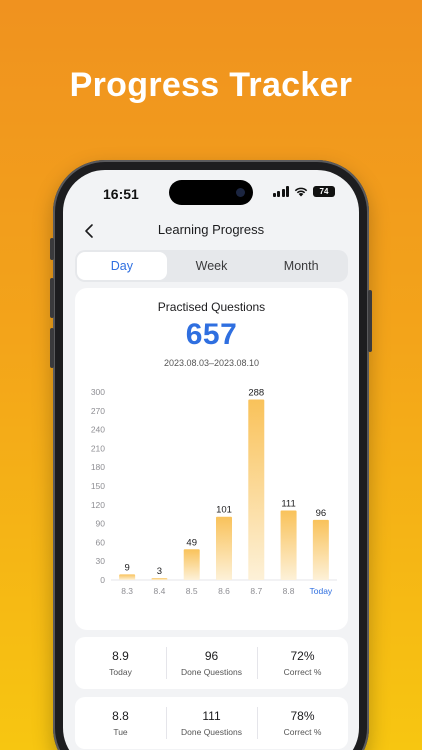  What do you see at coordinates (98, 411) in the screenshot?
I see `y-tick-label: 270` at bounding box center [98, 411].